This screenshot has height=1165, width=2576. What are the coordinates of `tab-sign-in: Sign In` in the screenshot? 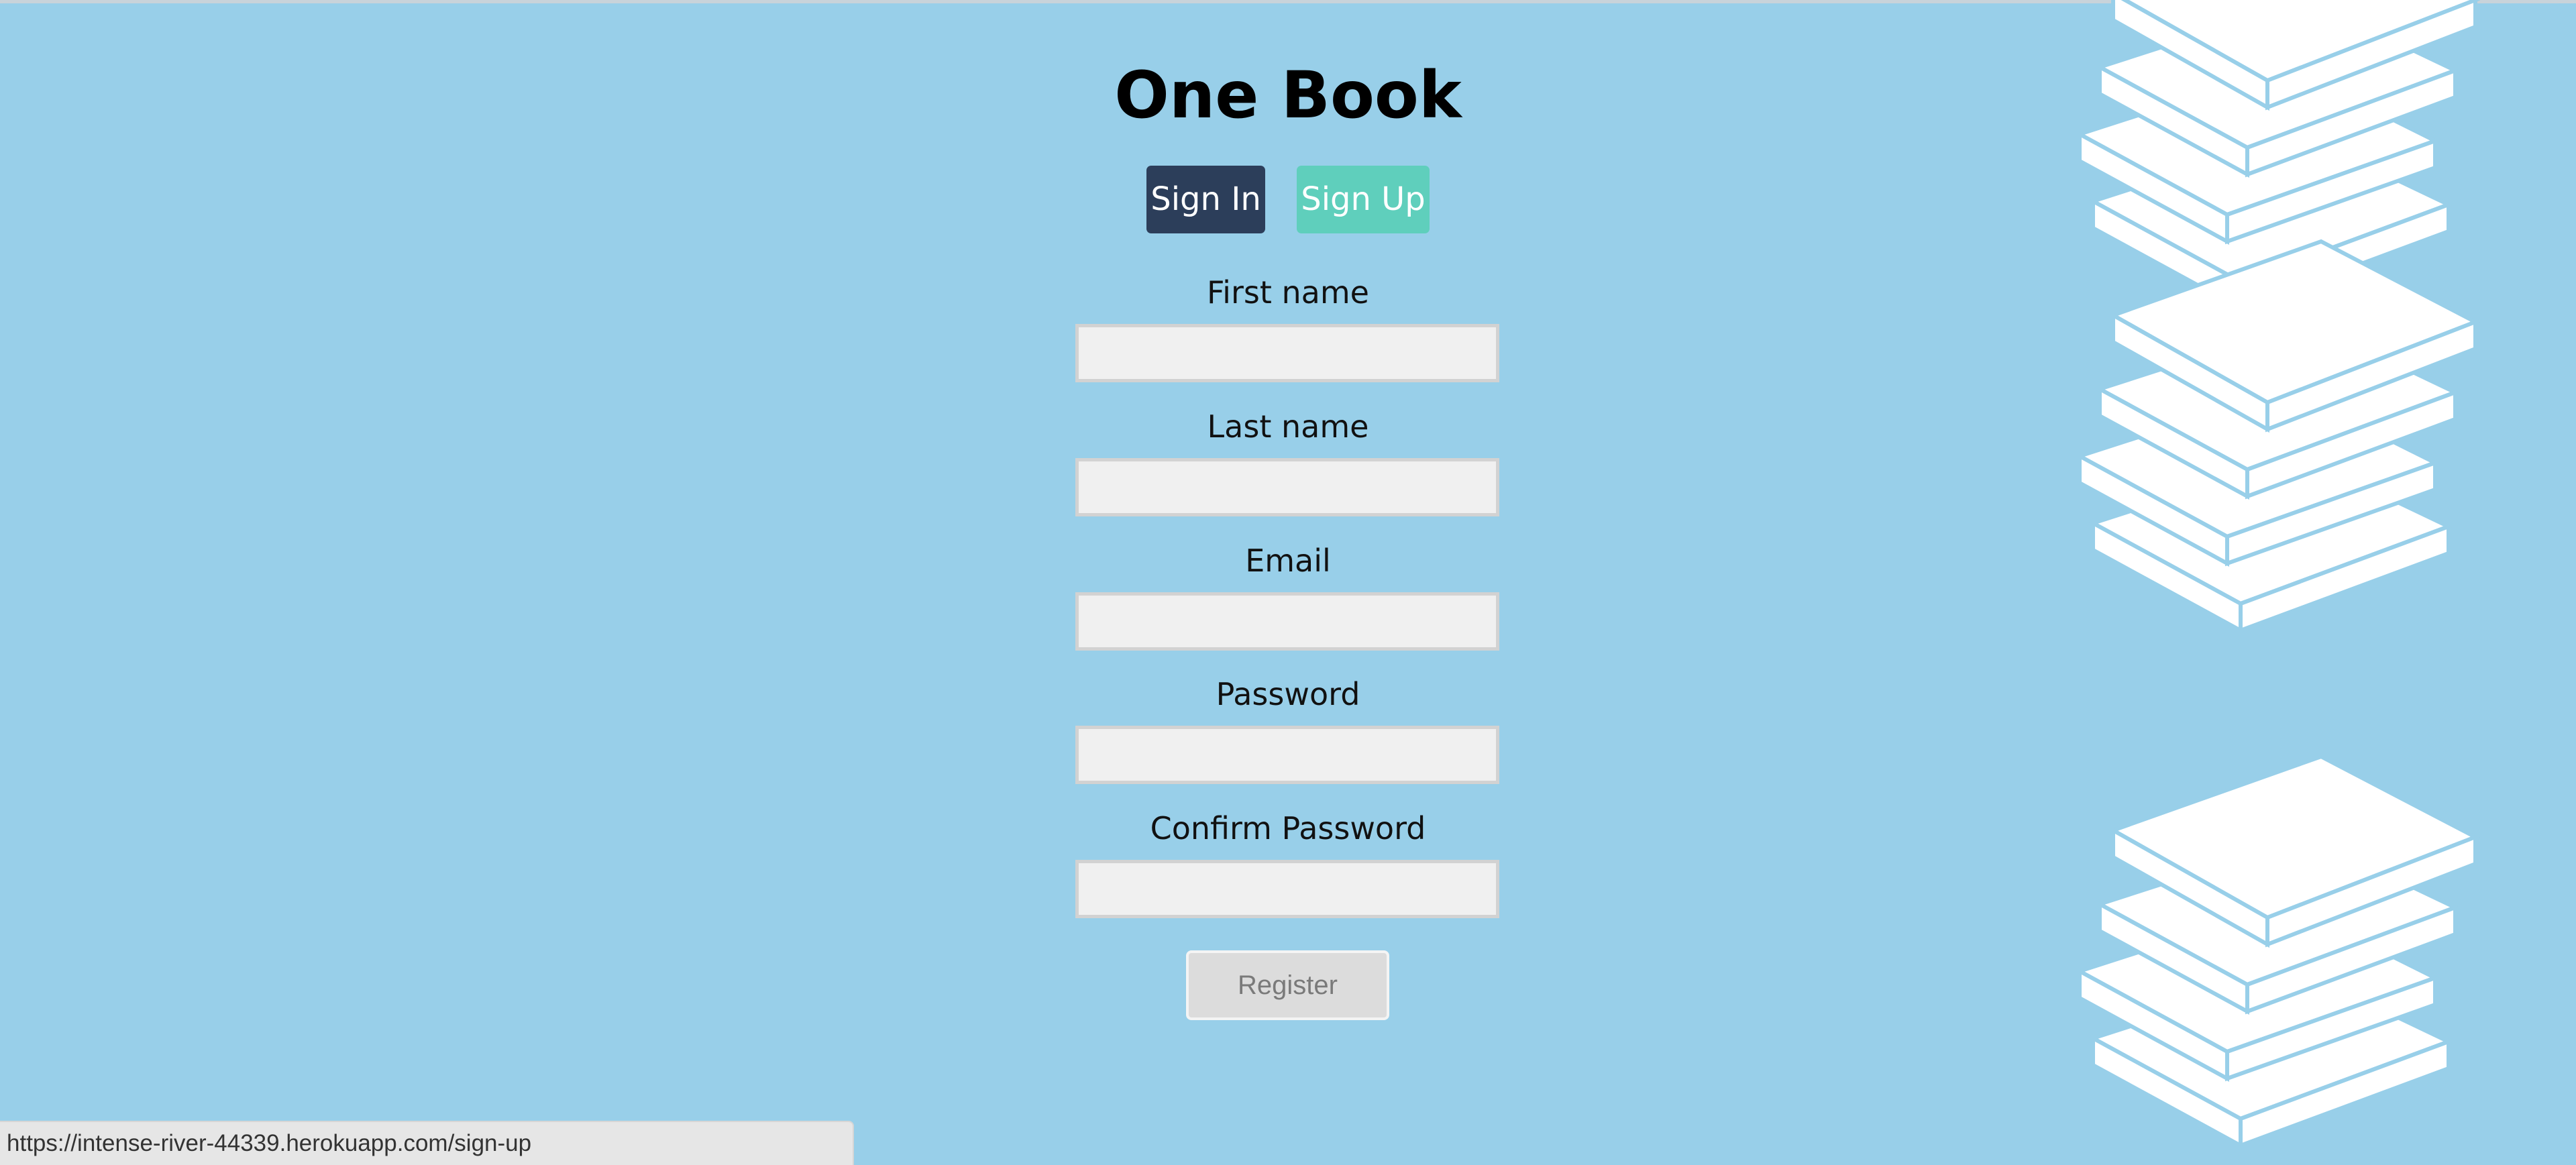 It's located at (1205, 200).